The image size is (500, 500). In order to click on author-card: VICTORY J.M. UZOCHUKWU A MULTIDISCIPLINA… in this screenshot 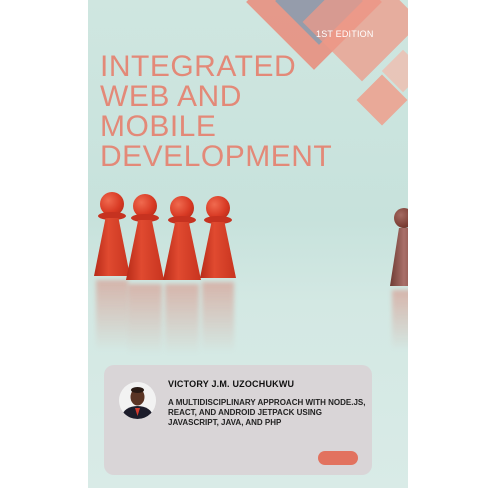, I will do `click(238, 420)`.